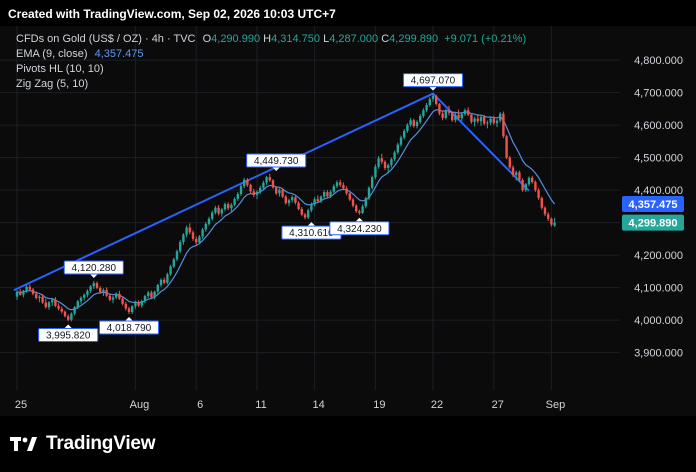 This screenshot has height=472, width=696. What do you see at coordinates (379, 405) in the screenshot?
I see `time-axis-label: 19` at bounding box center [379, 405].